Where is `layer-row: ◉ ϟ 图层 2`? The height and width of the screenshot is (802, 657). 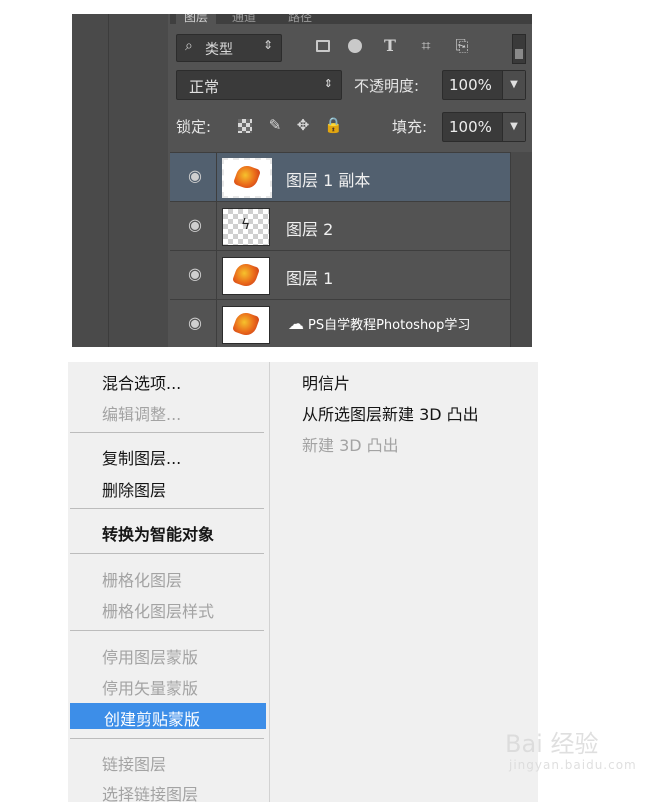
layer-row: ◉ ϟ 图层 2 is located at coordinates (340, 225).